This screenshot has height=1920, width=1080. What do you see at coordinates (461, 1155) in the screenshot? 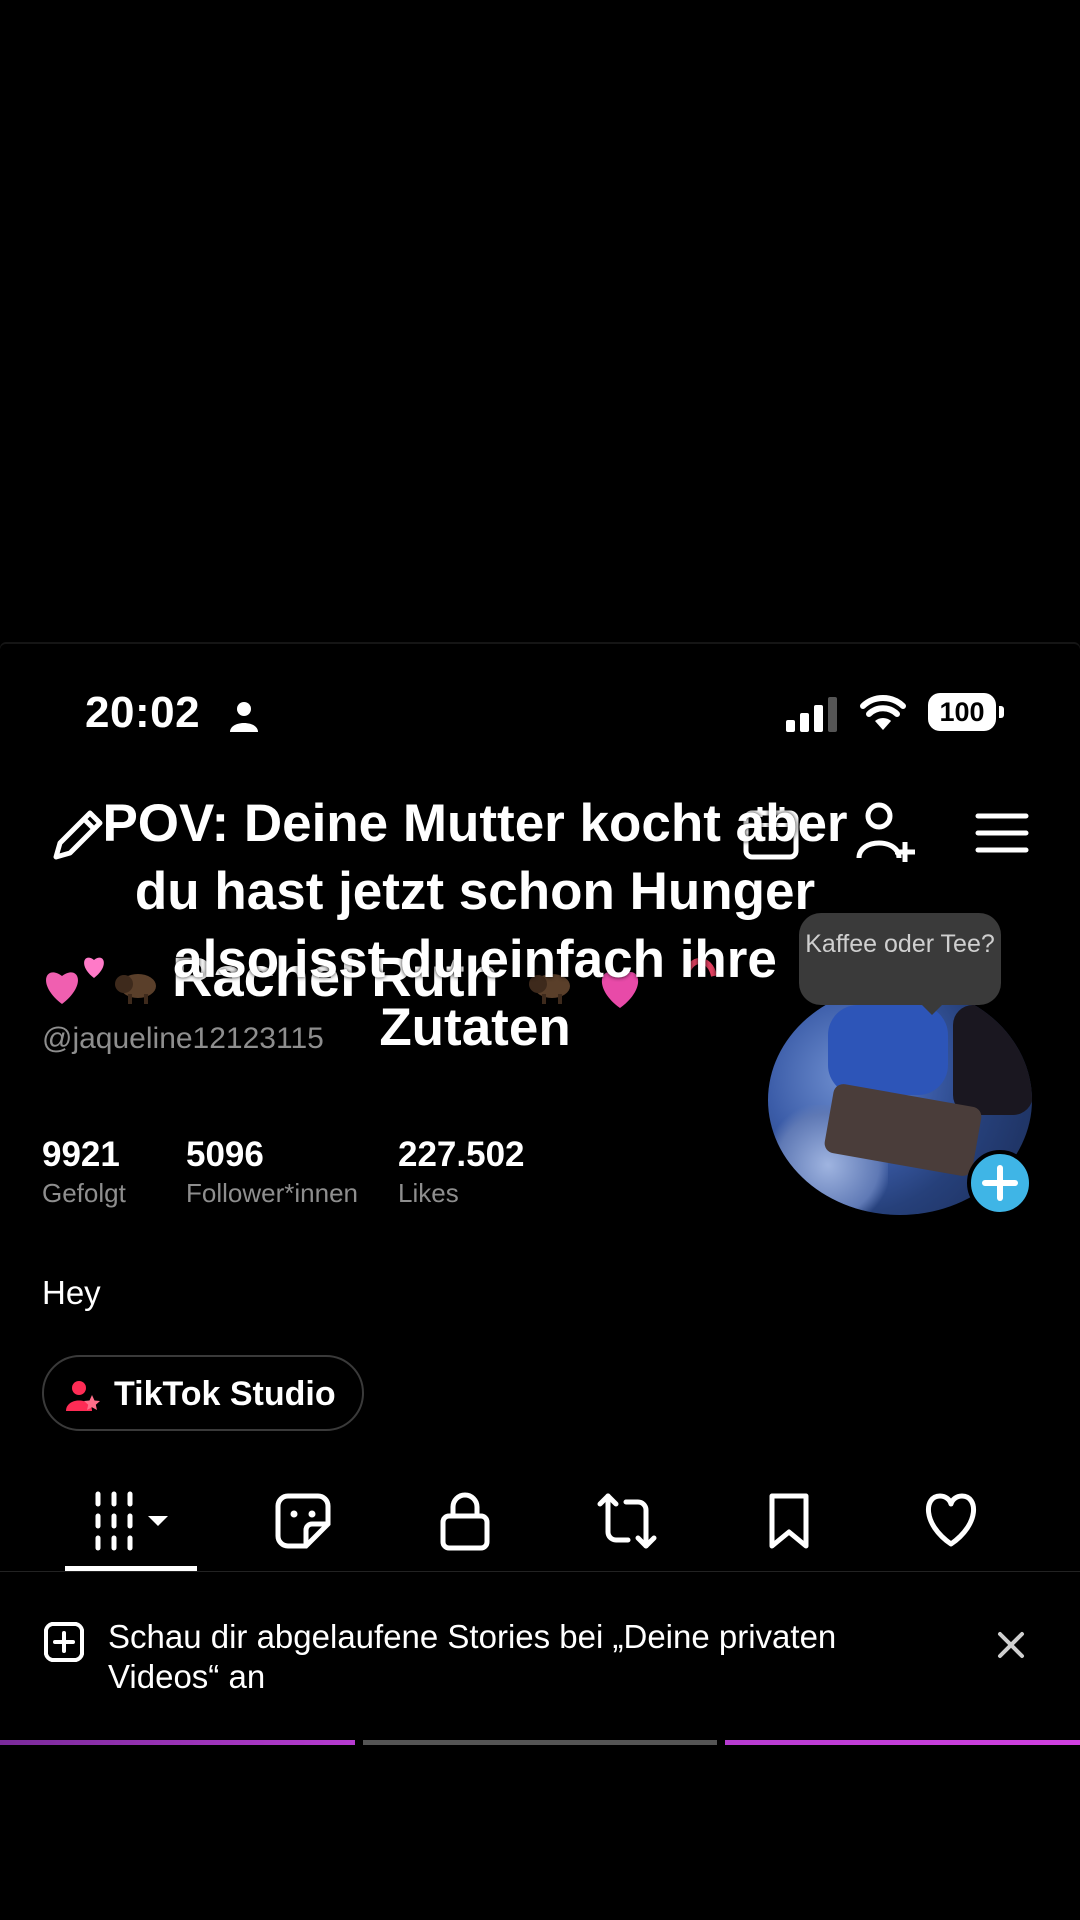
I see `likes-count: 227.502` at bounding box center [461, 1155].